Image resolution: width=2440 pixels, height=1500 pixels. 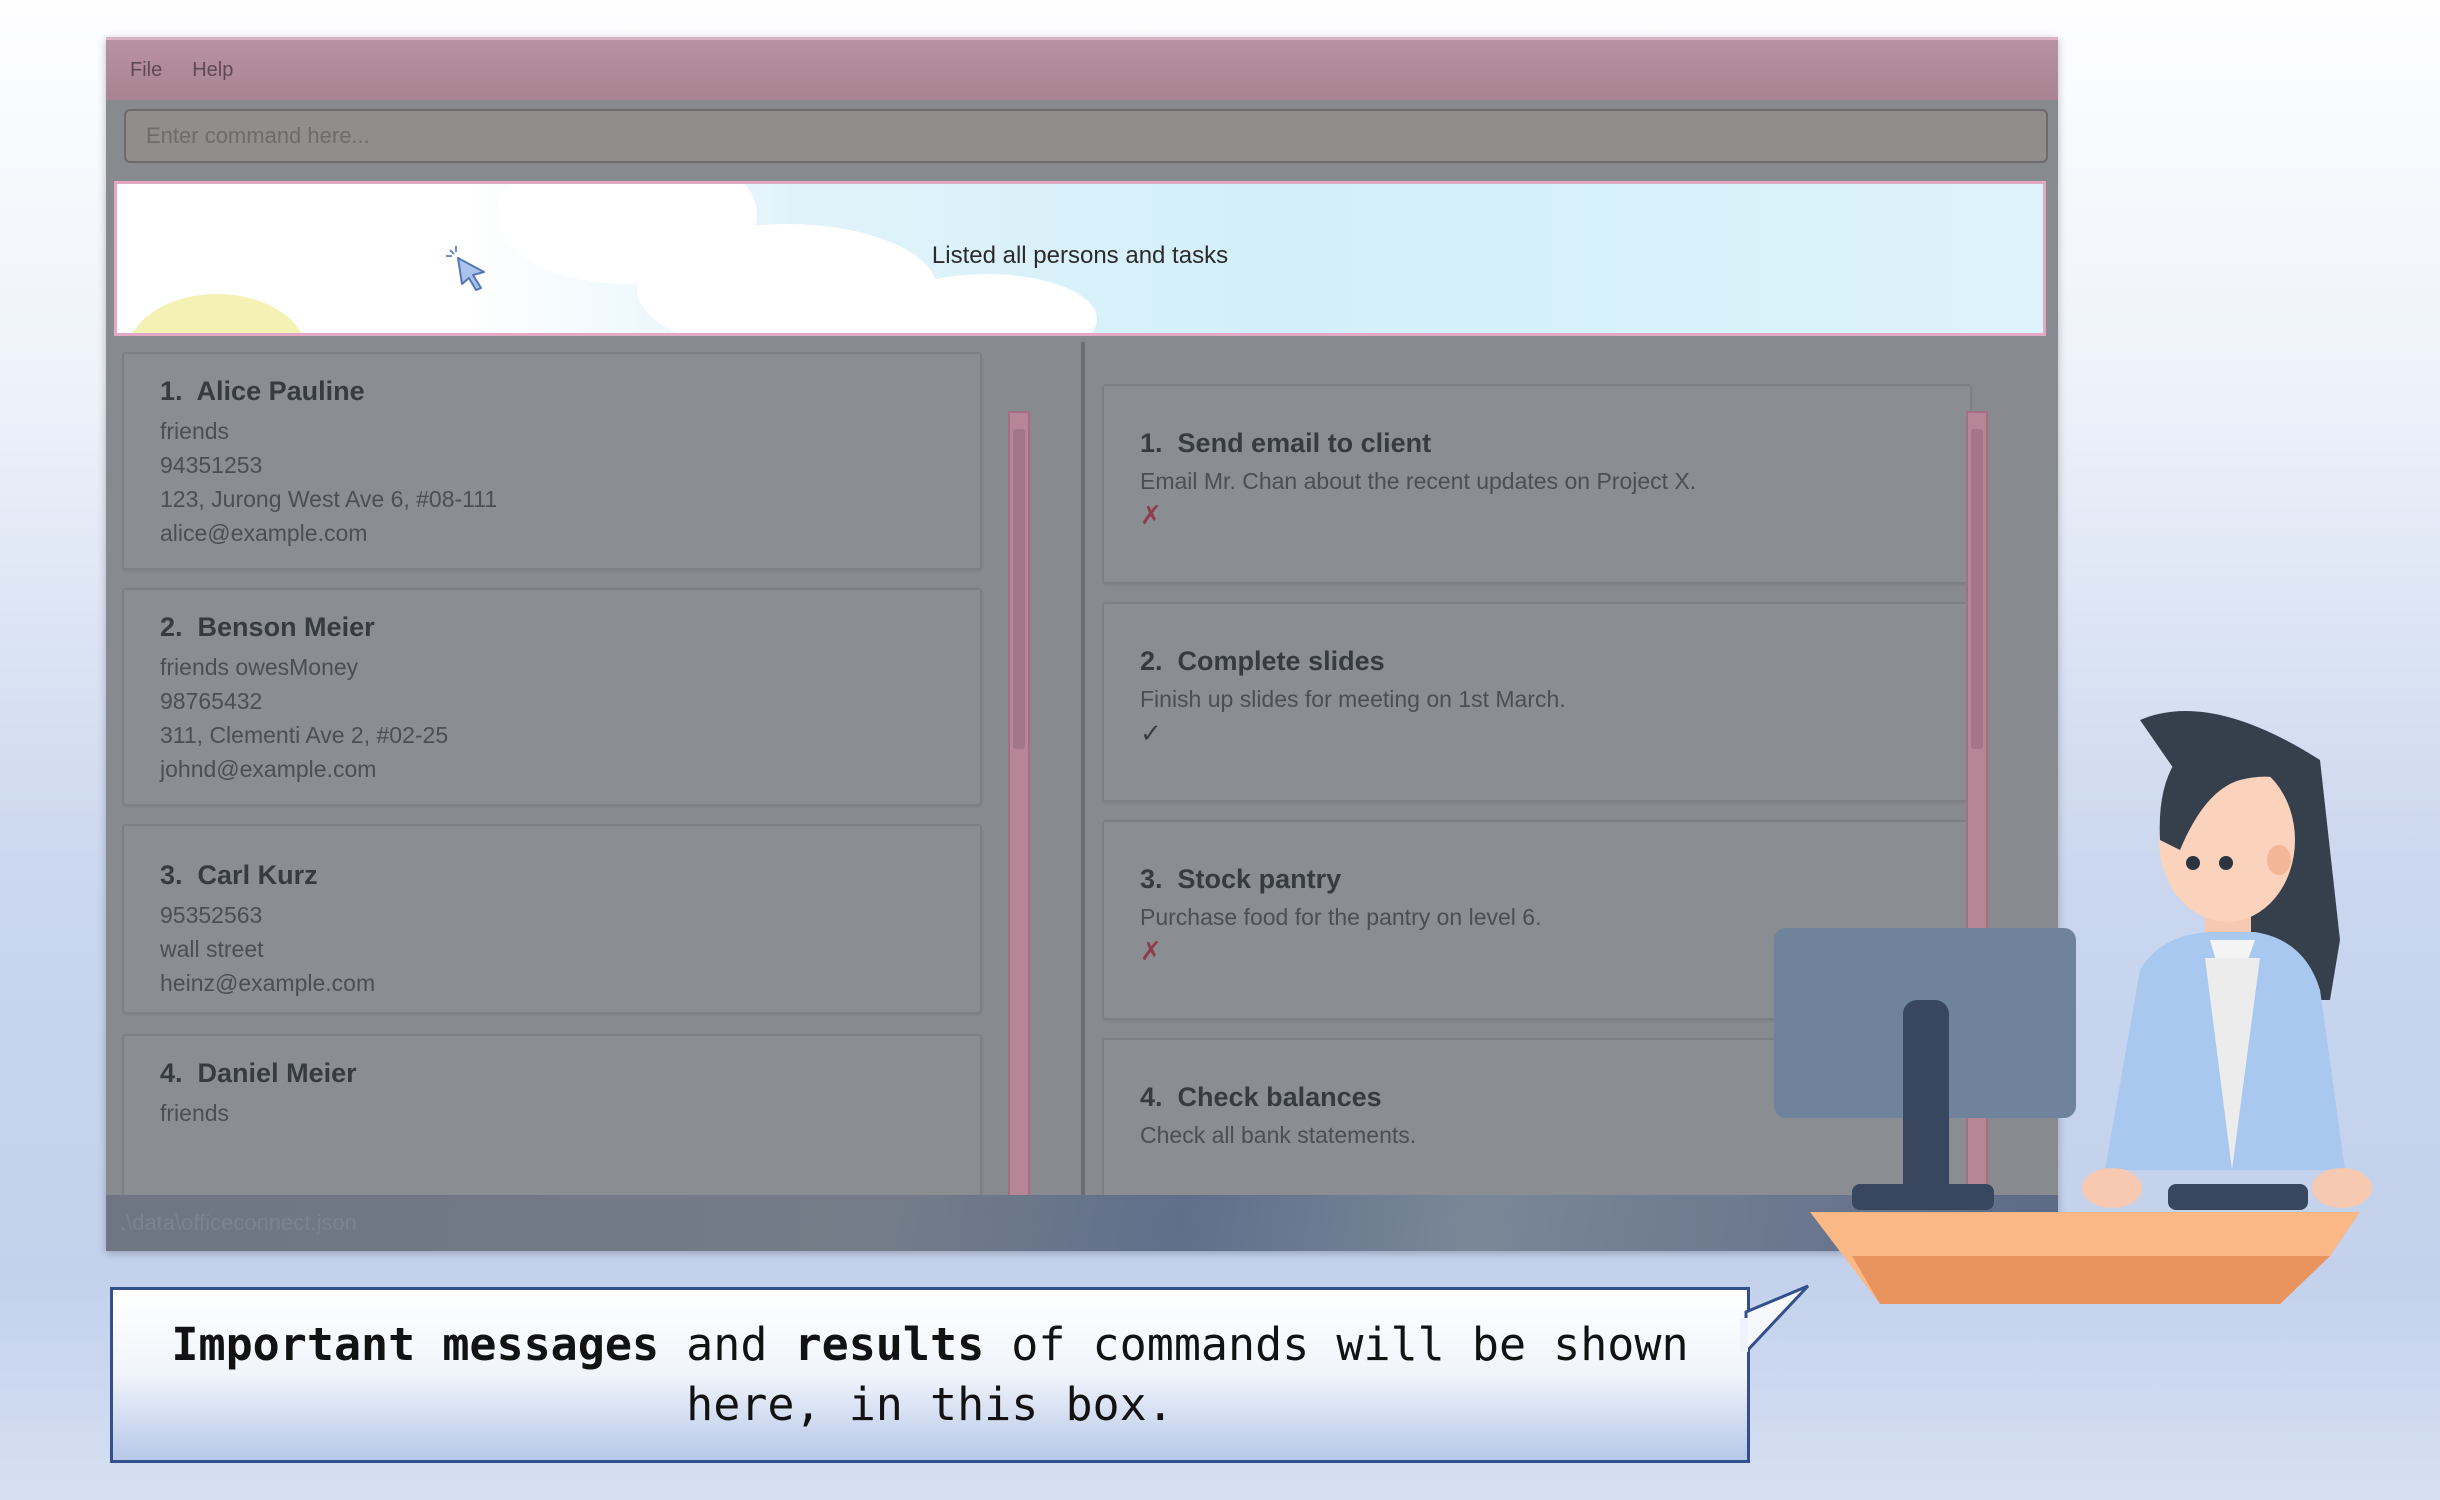 I want to click on person-name: Daniel Meier, so click(x=277, y=1073).